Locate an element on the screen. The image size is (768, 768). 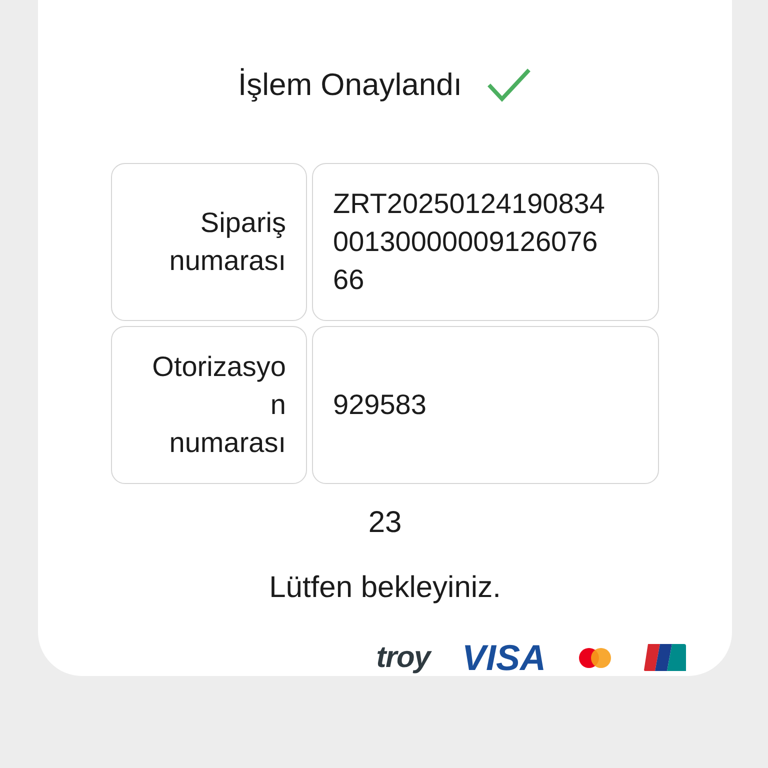
status-title: İşlem Onaylandı is located at coordinates (350, 85).